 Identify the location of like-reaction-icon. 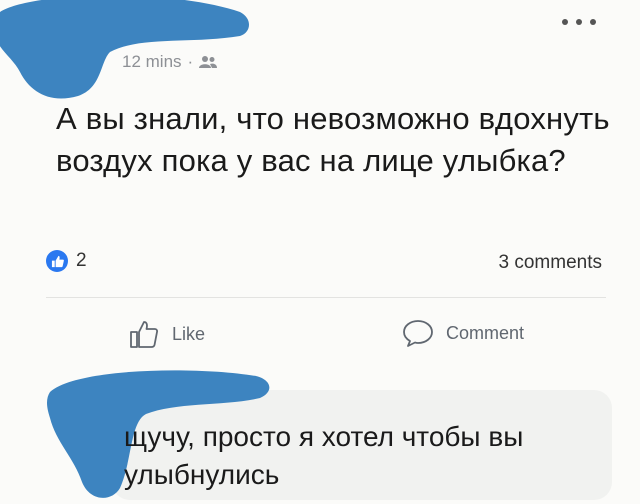
(57, 261).